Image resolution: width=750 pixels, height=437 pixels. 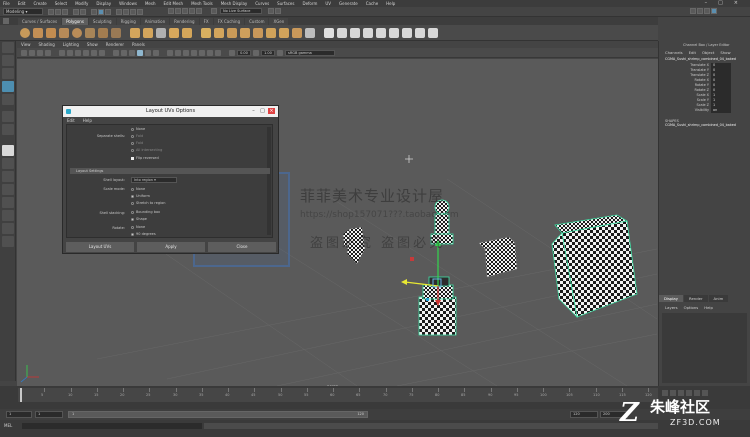 What do you see at coordinates (8, 228) in the screenshot?
I see `uv-layout-icon` at bounding box center [8, 228].